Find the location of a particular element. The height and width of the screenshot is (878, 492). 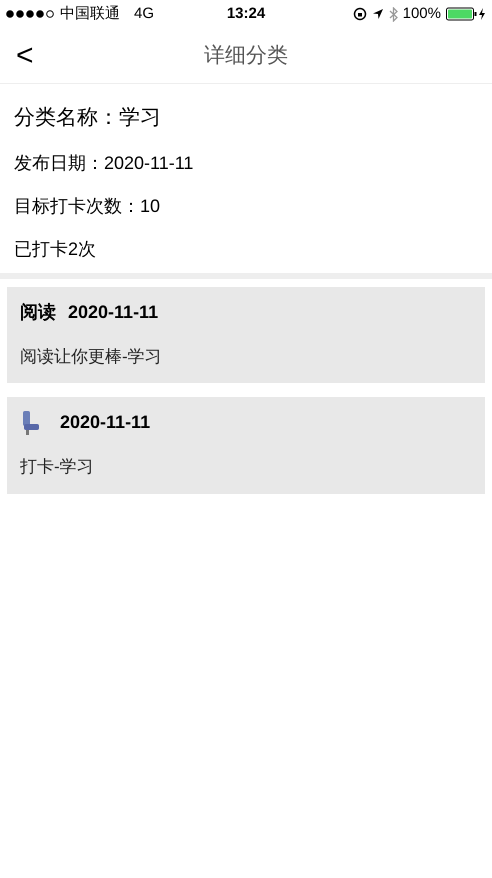

battery-percent: 100% is located at coordinates (421, 14).